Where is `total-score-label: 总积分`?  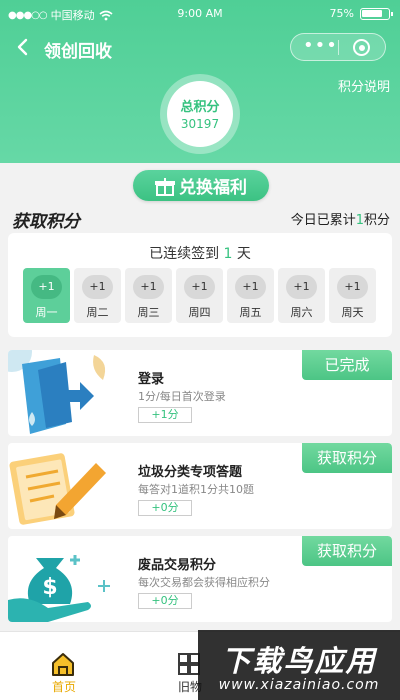 total-score-label: 总积分 is located at coordinates (200, 107).